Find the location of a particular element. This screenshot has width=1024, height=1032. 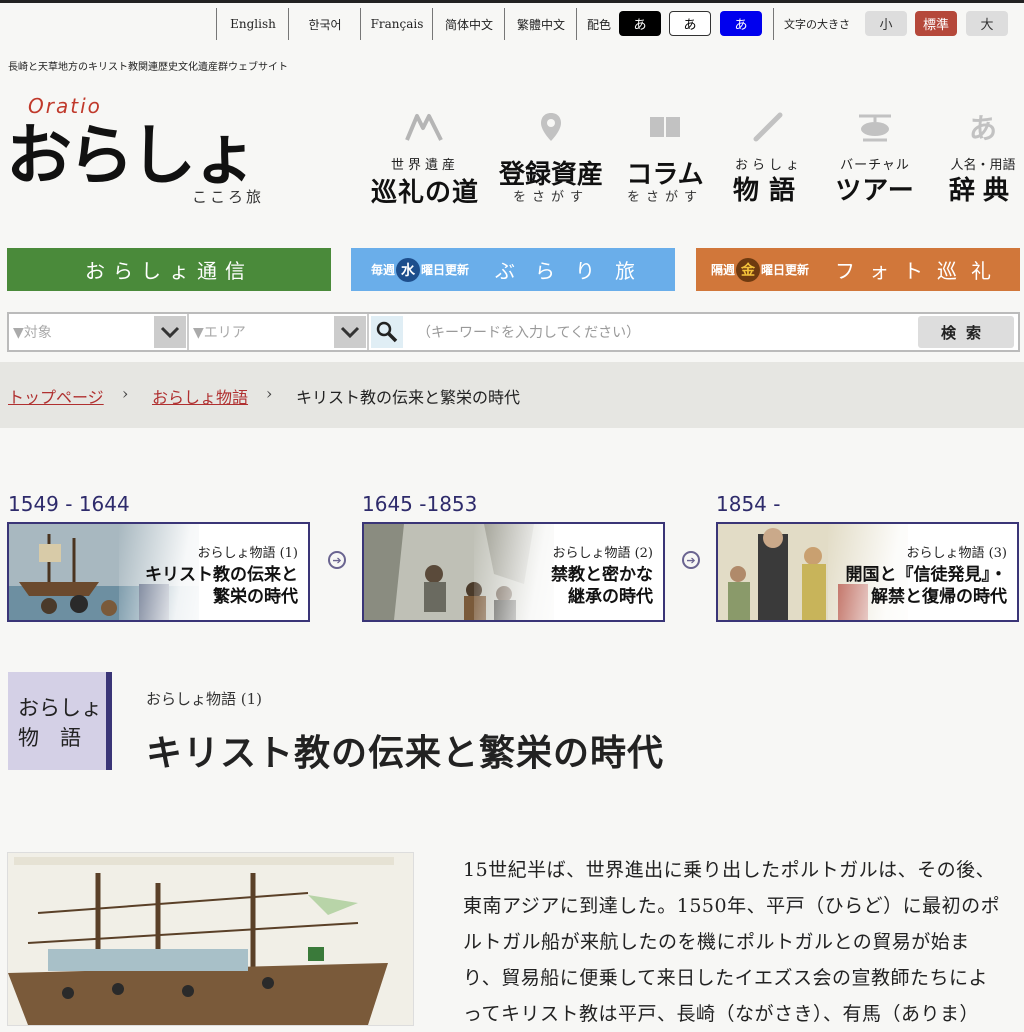

font-size-standard: 標準 is located at coordinates (936, 23).